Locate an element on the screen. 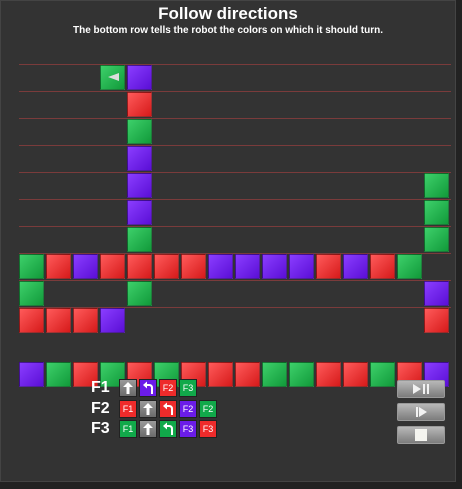 The width and height of the screenshot is (462, 489). play-pause-icon is located at coordinates (421, 389).